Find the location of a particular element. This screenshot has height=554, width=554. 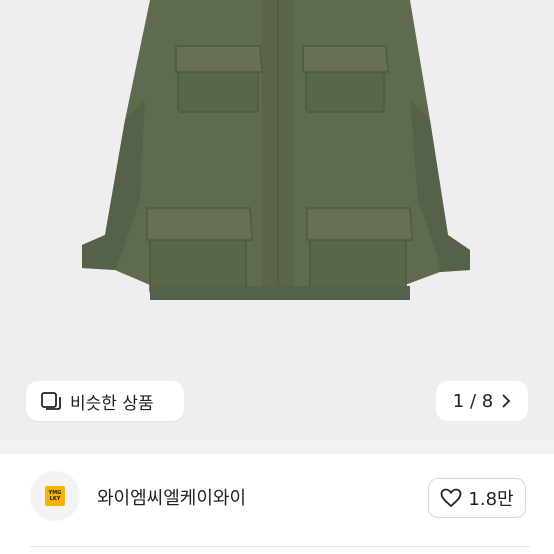

seller-avatar: YMG LKY is located at coordinates (55, 496).